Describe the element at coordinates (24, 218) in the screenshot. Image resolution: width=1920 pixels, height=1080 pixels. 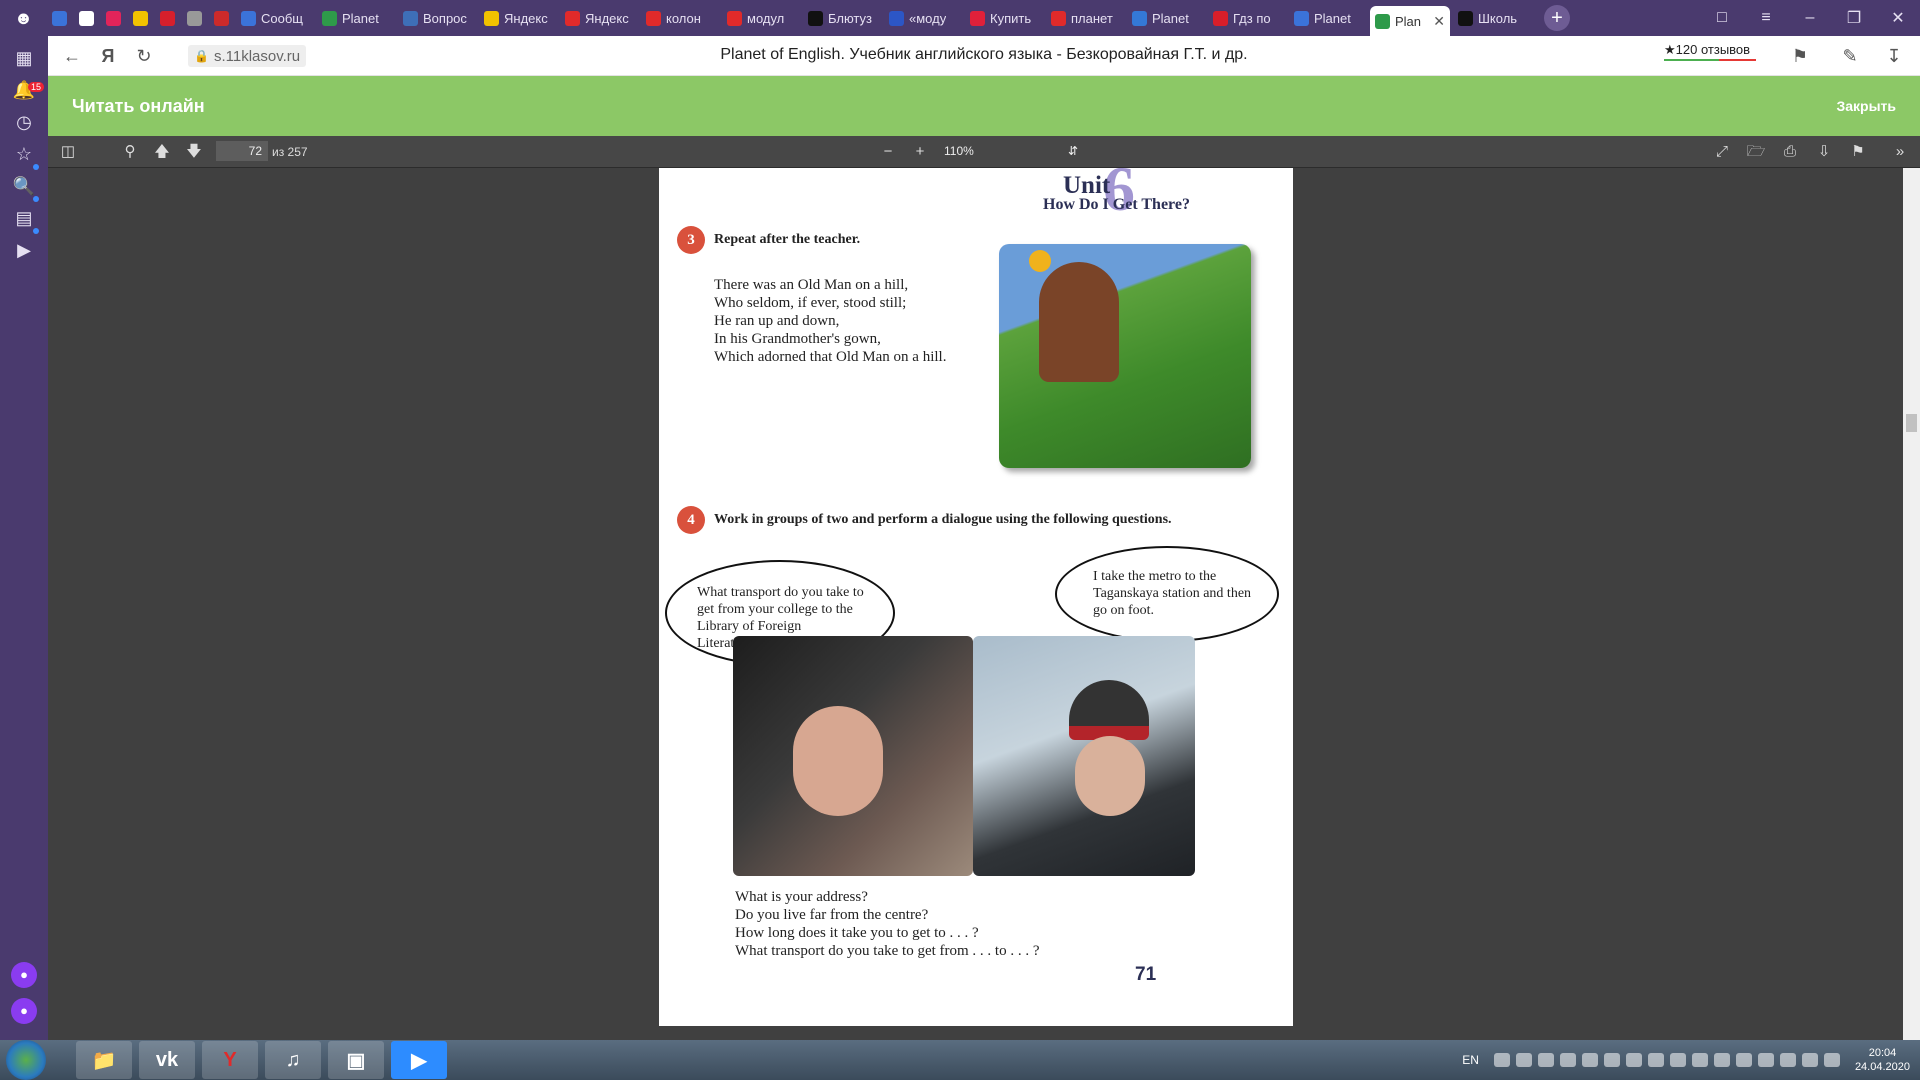
I see `collections-icon: ▤` at that location.